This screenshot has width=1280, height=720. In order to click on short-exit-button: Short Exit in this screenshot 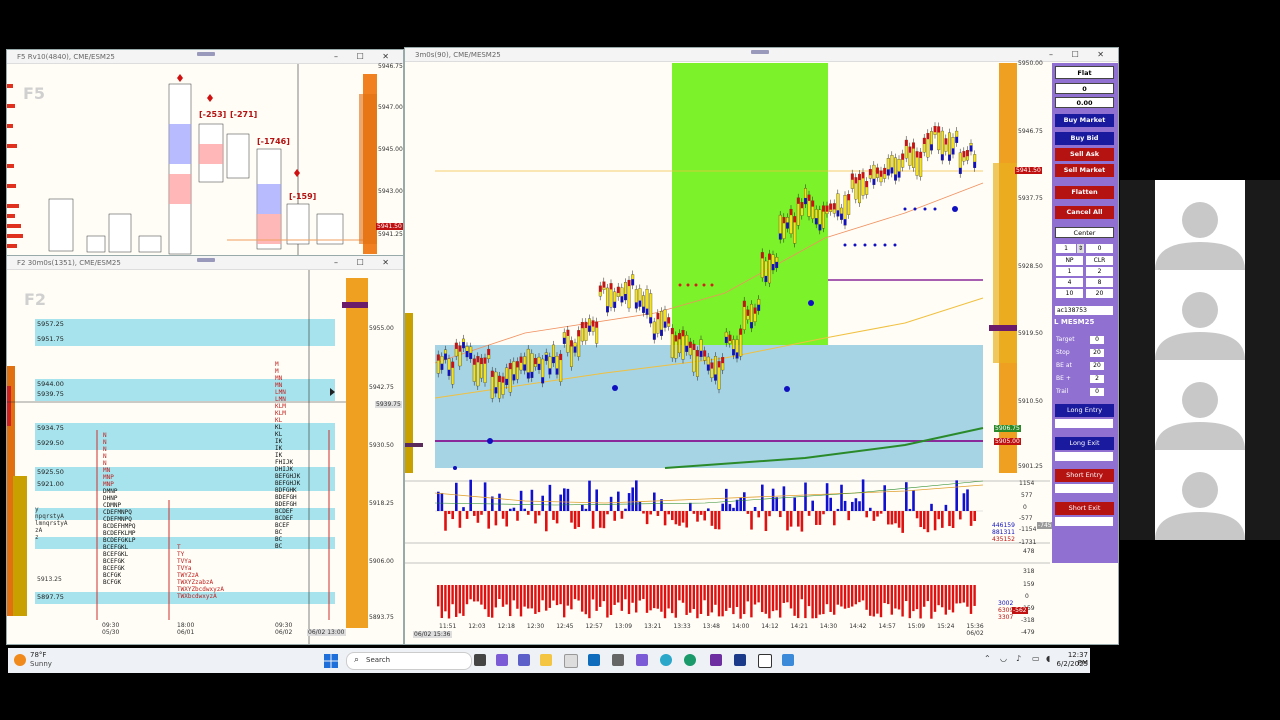, I will do `click(1084, 508)`.